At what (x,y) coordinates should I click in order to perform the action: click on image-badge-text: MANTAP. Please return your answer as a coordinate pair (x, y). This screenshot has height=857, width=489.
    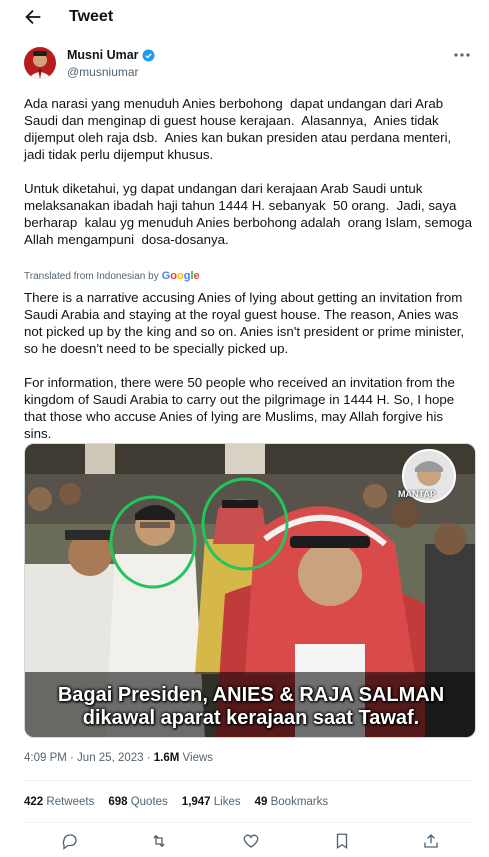
    Looking at the image, I should click on (417, 494).